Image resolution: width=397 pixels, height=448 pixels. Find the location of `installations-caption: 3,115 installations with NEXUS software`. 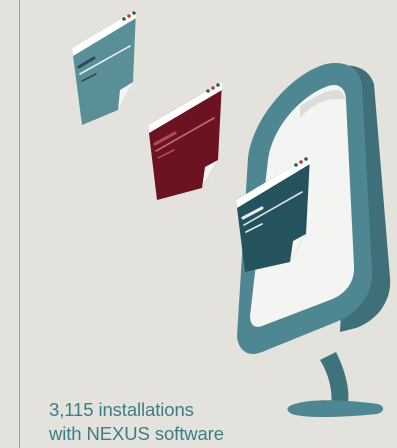

installations-caption: 3,115 installations with NEXUS software is located at coordinates (136, 422).